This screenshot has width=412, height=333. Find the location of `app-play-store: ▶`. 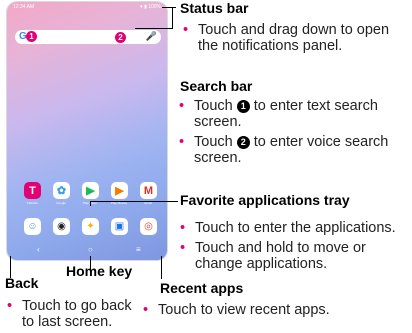

app-play-store: ▶ is located at coordinates (90, 190).